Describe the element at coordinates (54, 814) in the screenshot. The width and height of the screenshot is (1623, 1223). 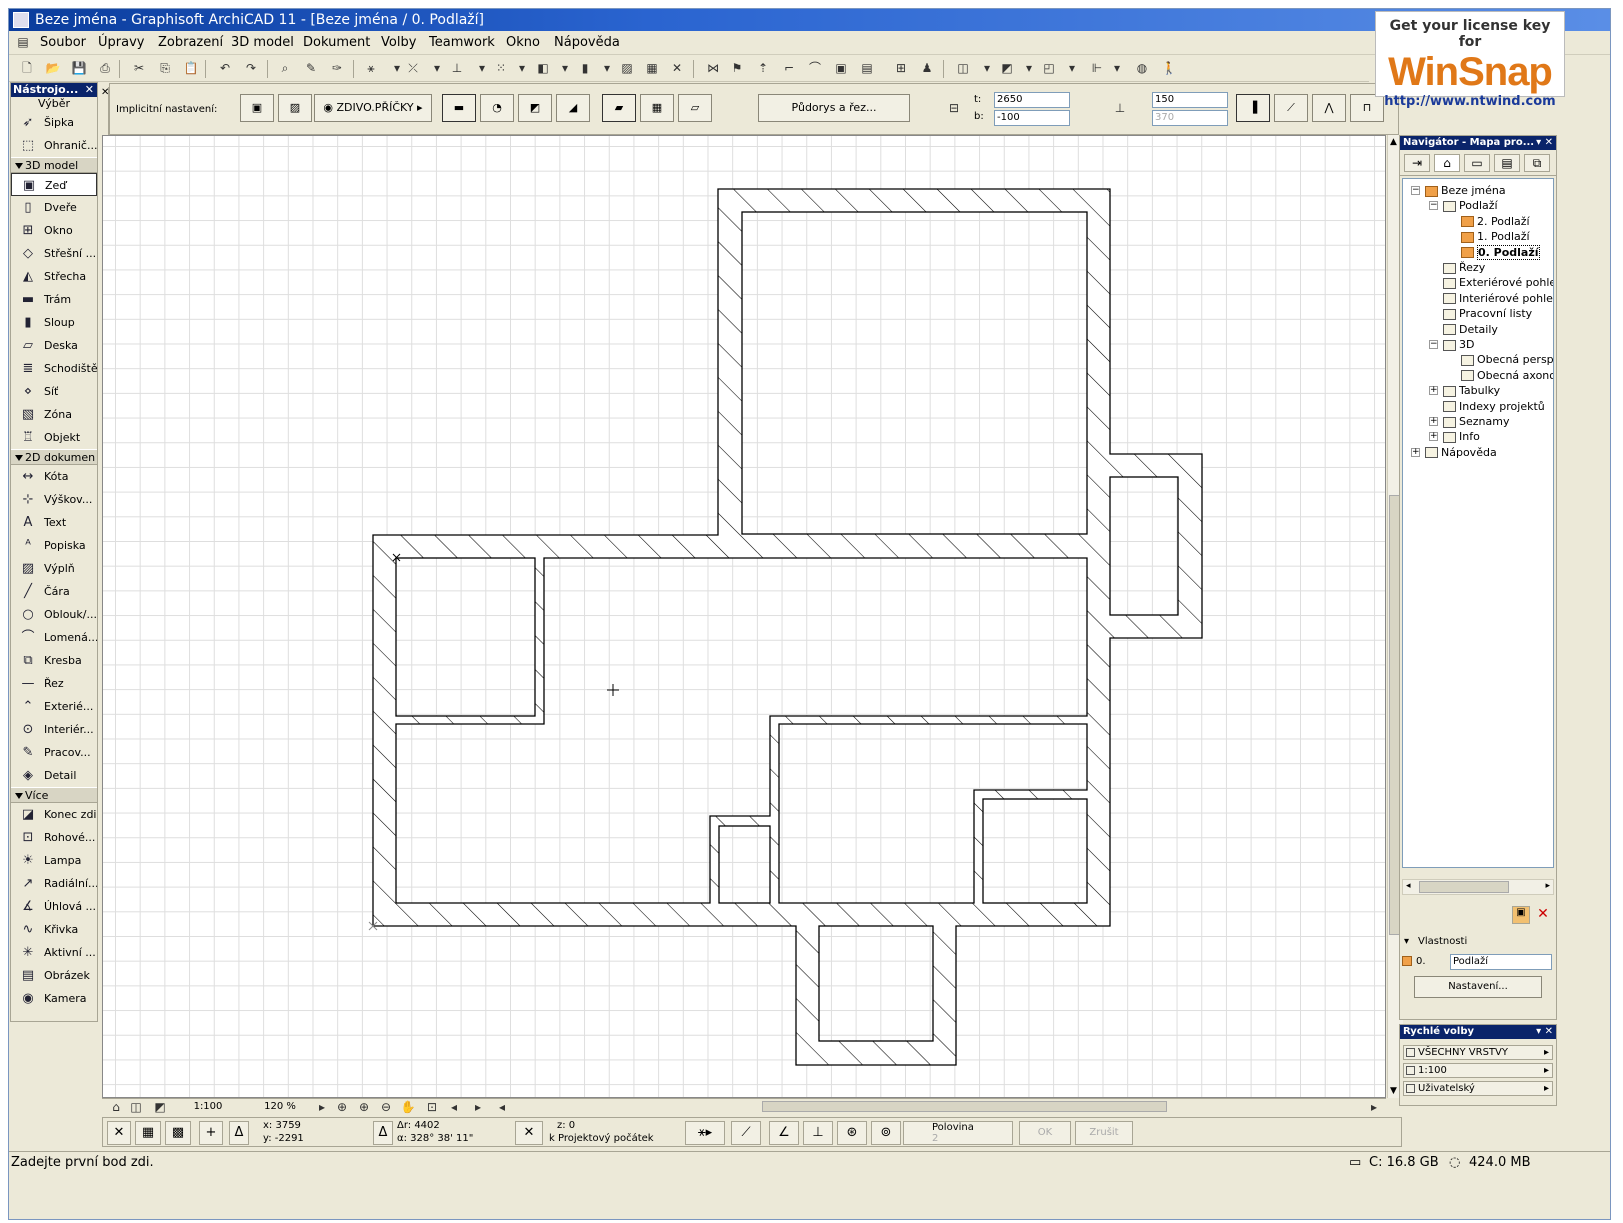
I see `tool-more-0: ◪ Konec zdi` at that location.